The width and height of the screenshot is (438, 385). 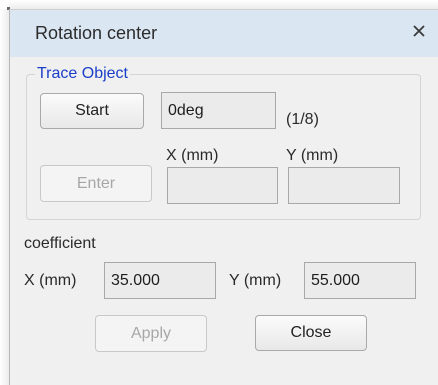 I want to click on trace-y-label: Y (mm), so click(x=312, y=155).